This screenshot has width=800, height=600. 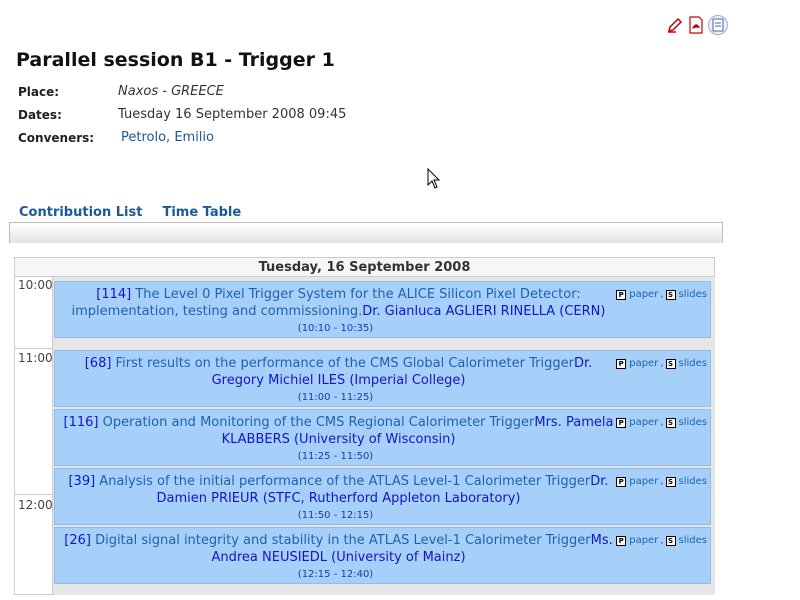 I want to click on contribution-time: (11:25 - 11:50), so click(x=335, y=456).